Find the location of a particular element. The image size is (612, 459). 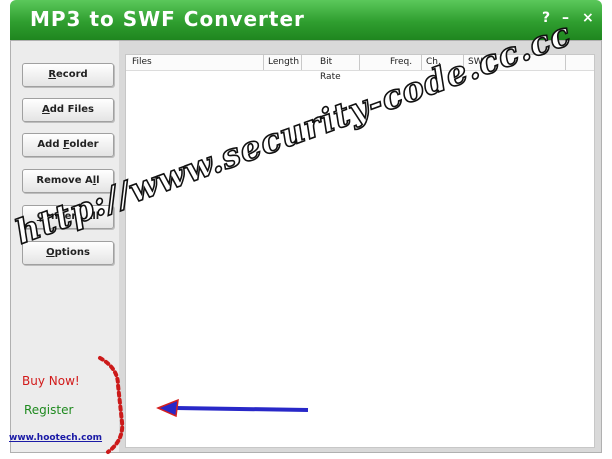

window-title: MP3 to SWF Converter is located at coordinates (167, 19).